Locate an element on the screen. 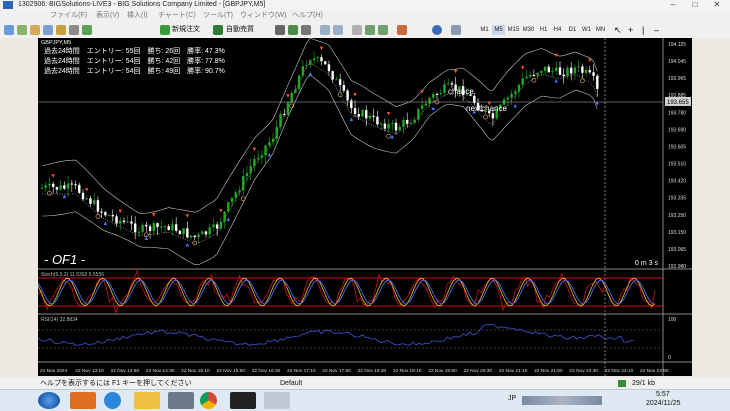 The height and width of the screenshot is (411, 730). stats-line-3: 過去24時間 エントリー: 54回 勝ち: 49回 勝率: 90.7% is located at coordinates (134, 70).